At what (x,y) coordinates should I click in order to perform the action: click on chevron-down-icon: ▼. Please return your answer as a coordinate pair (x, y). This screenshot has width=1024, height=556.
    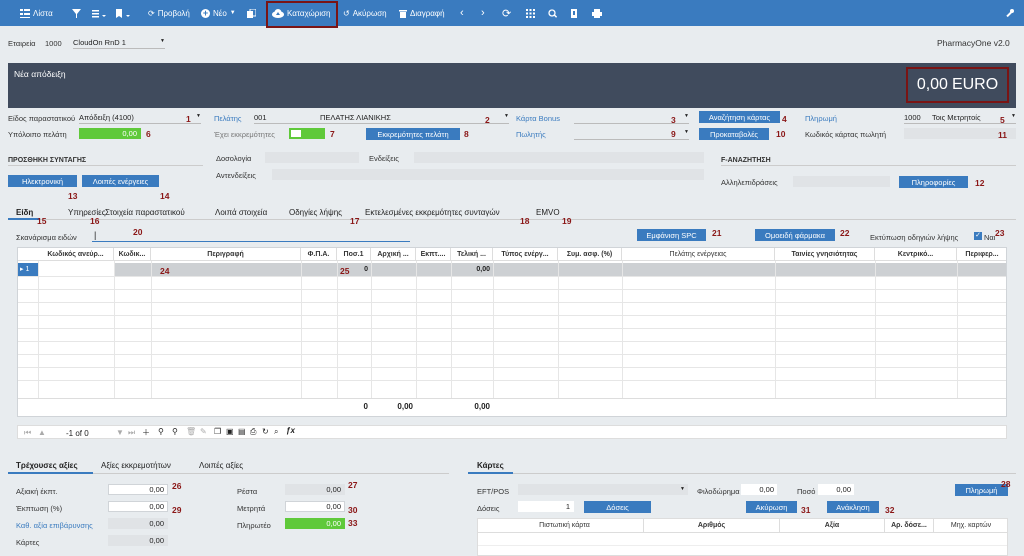
    Looking at the image, I should click on (232, 13).